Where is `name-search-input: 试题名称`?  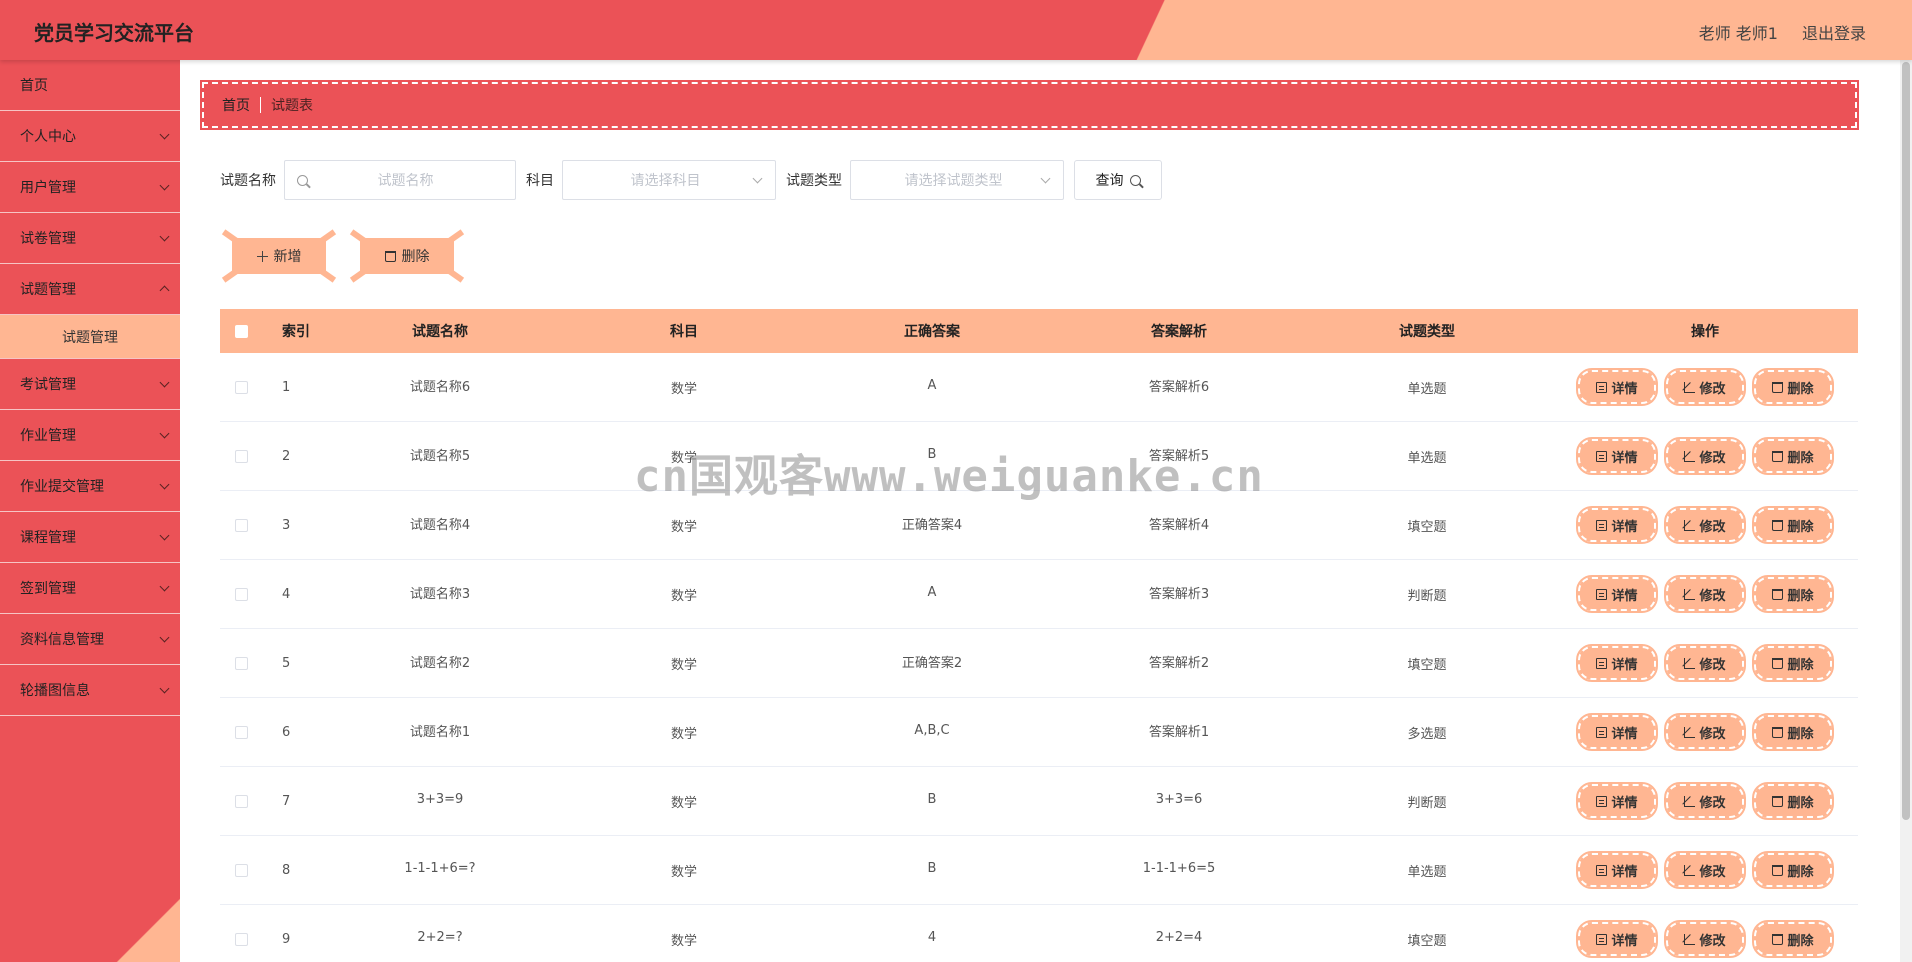 name-search-input: 试题名称 is located at coordinates (400, 180).